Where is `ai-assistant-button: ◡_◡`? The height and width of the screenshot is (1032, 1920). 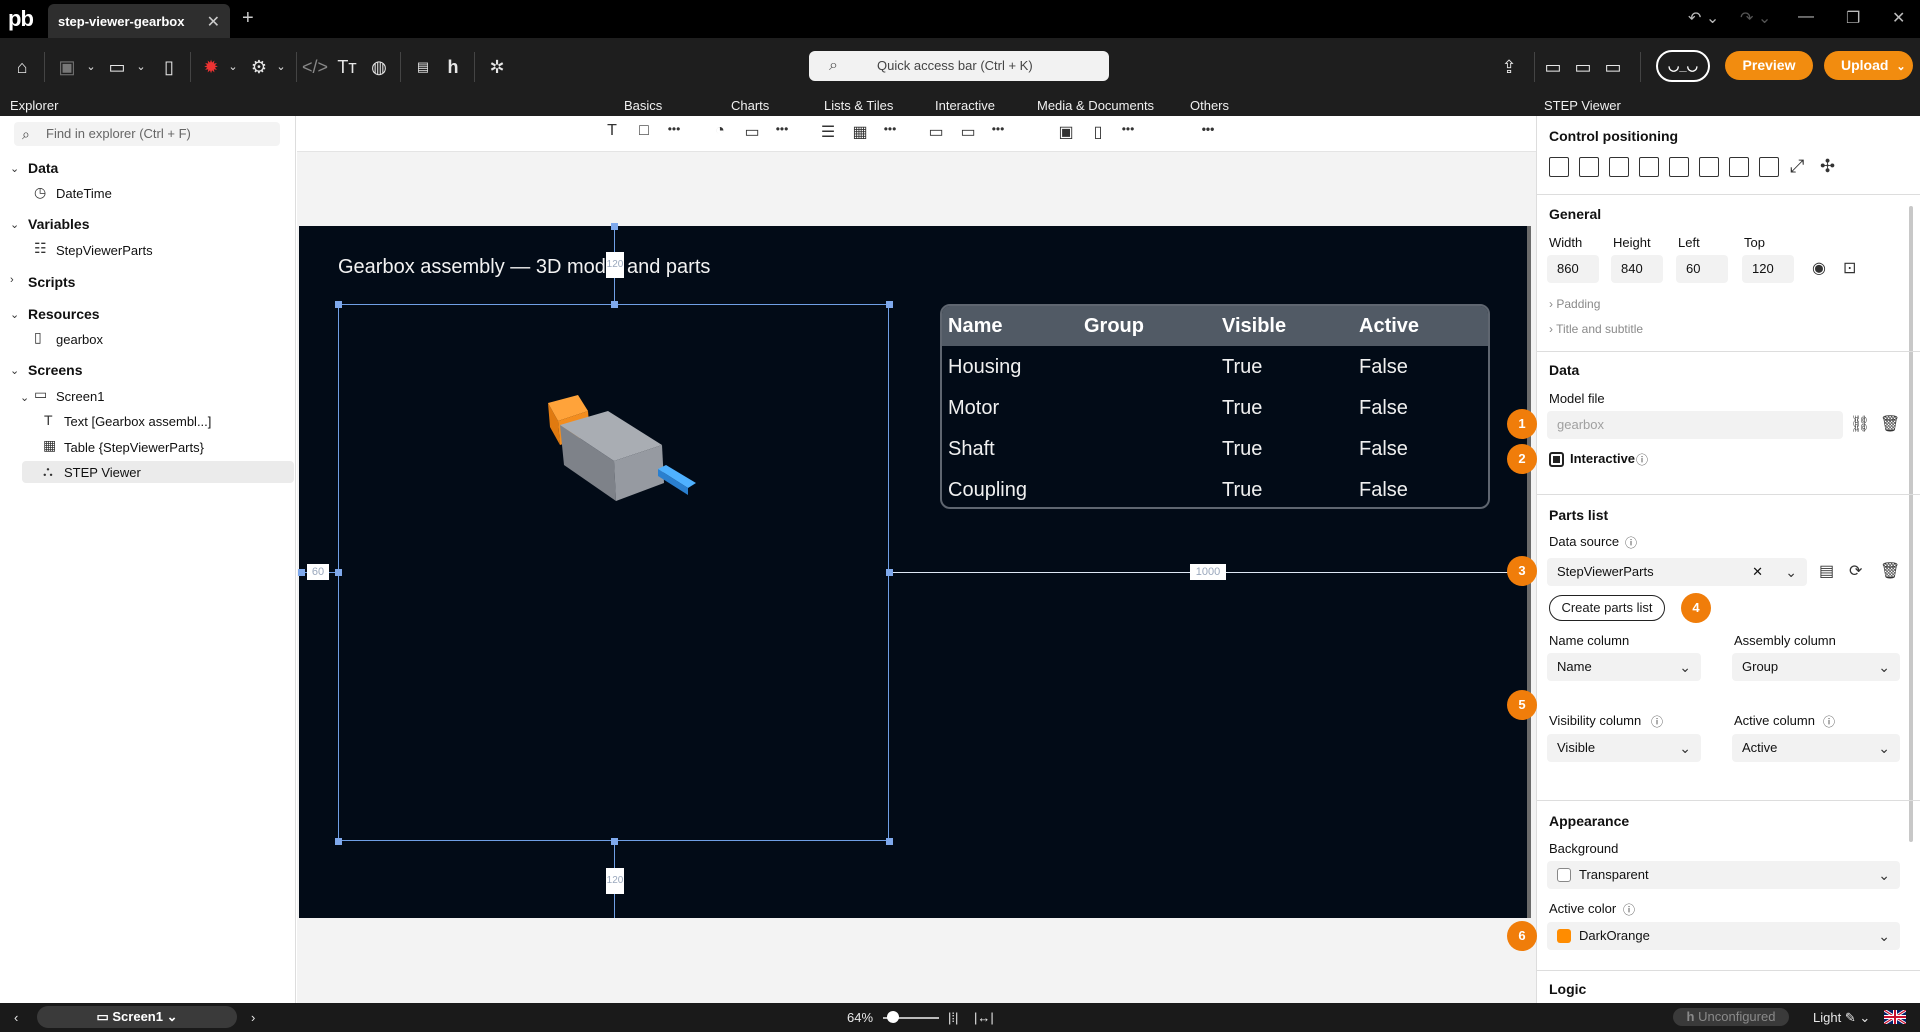 ai-assistant-button: ◡_◡ is located at coordinates (1683, 66).